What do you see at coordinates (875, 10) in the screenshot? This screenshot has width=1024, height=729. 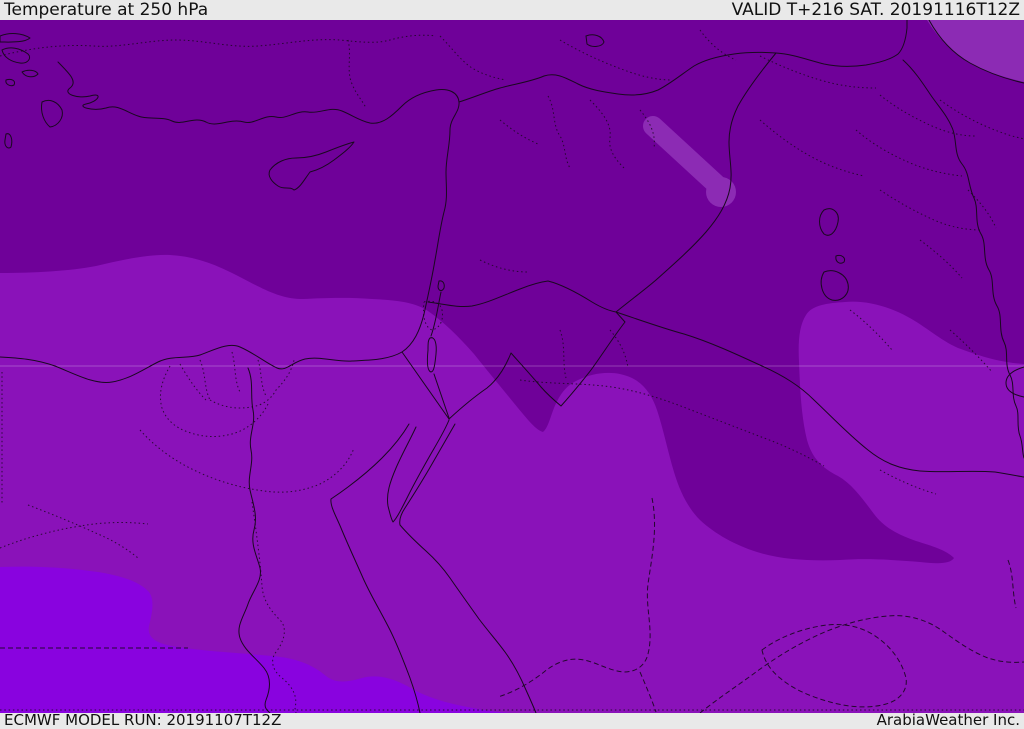 I see `valid-time-label: VALID T+216 SAT. 20191116T12Z` at bounding box center [875, 10].